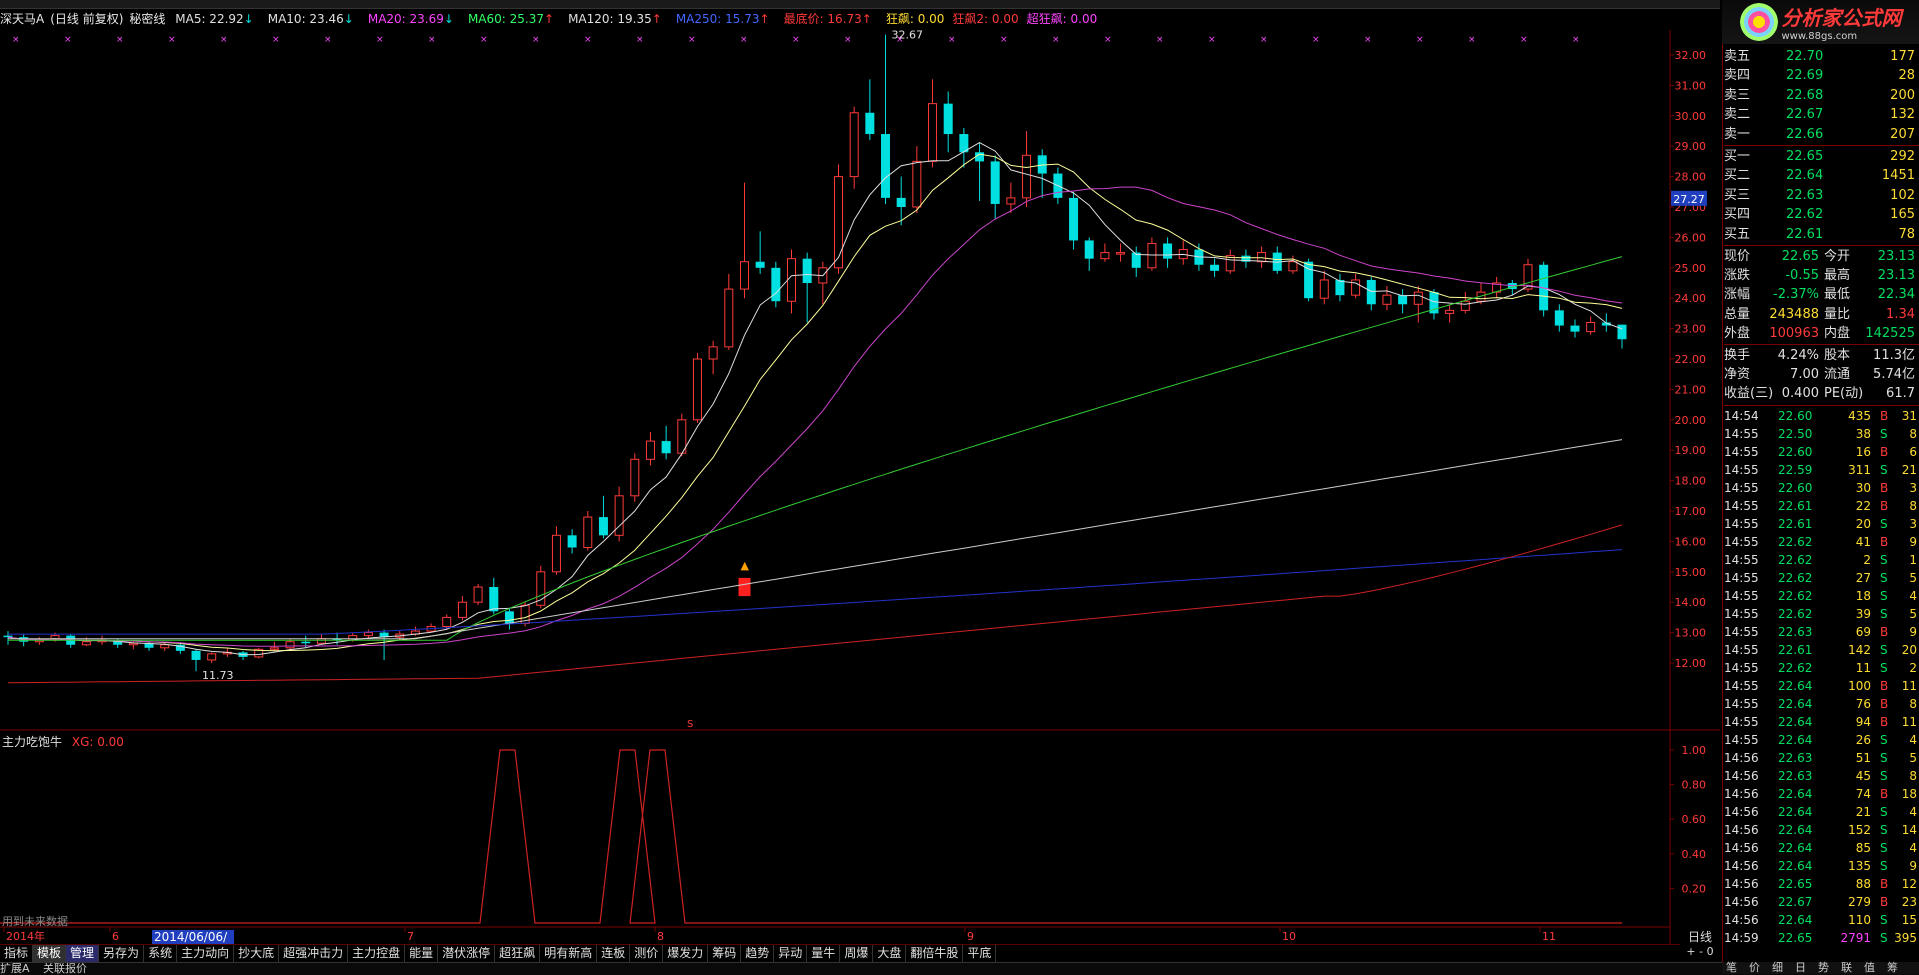  I want to click on formula-tab-1: 模板, so click(50, 953).